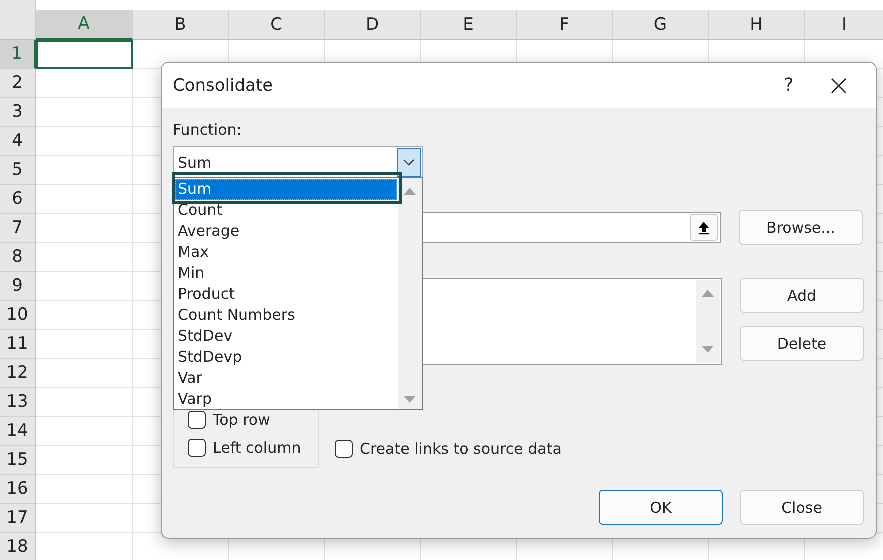  I want to click on column-header: A, so click(84, 25).